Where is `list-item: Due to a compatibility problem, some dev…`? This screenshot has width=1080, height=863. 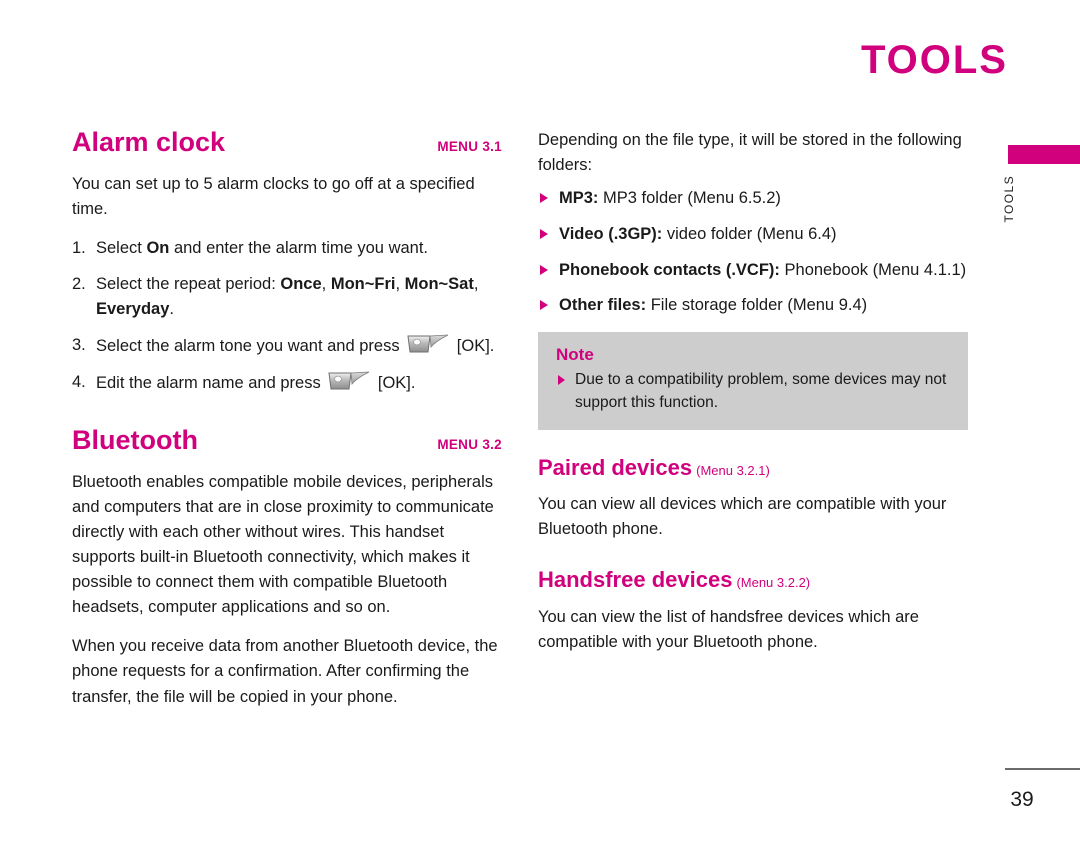 list-item: Due to a compatibility problem, some dev… is located at coordinates (753, 391).